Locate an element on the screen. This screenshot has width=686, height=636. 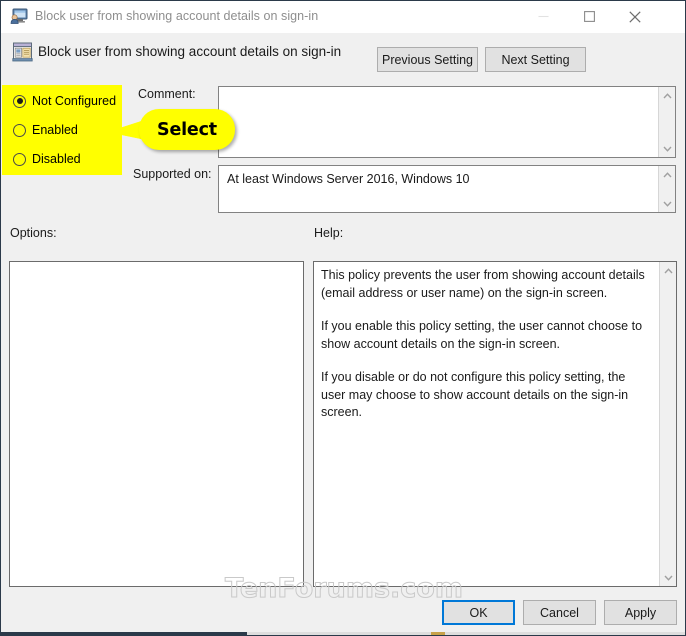
comment-label: Comment: is located at coordinates (167, 94).